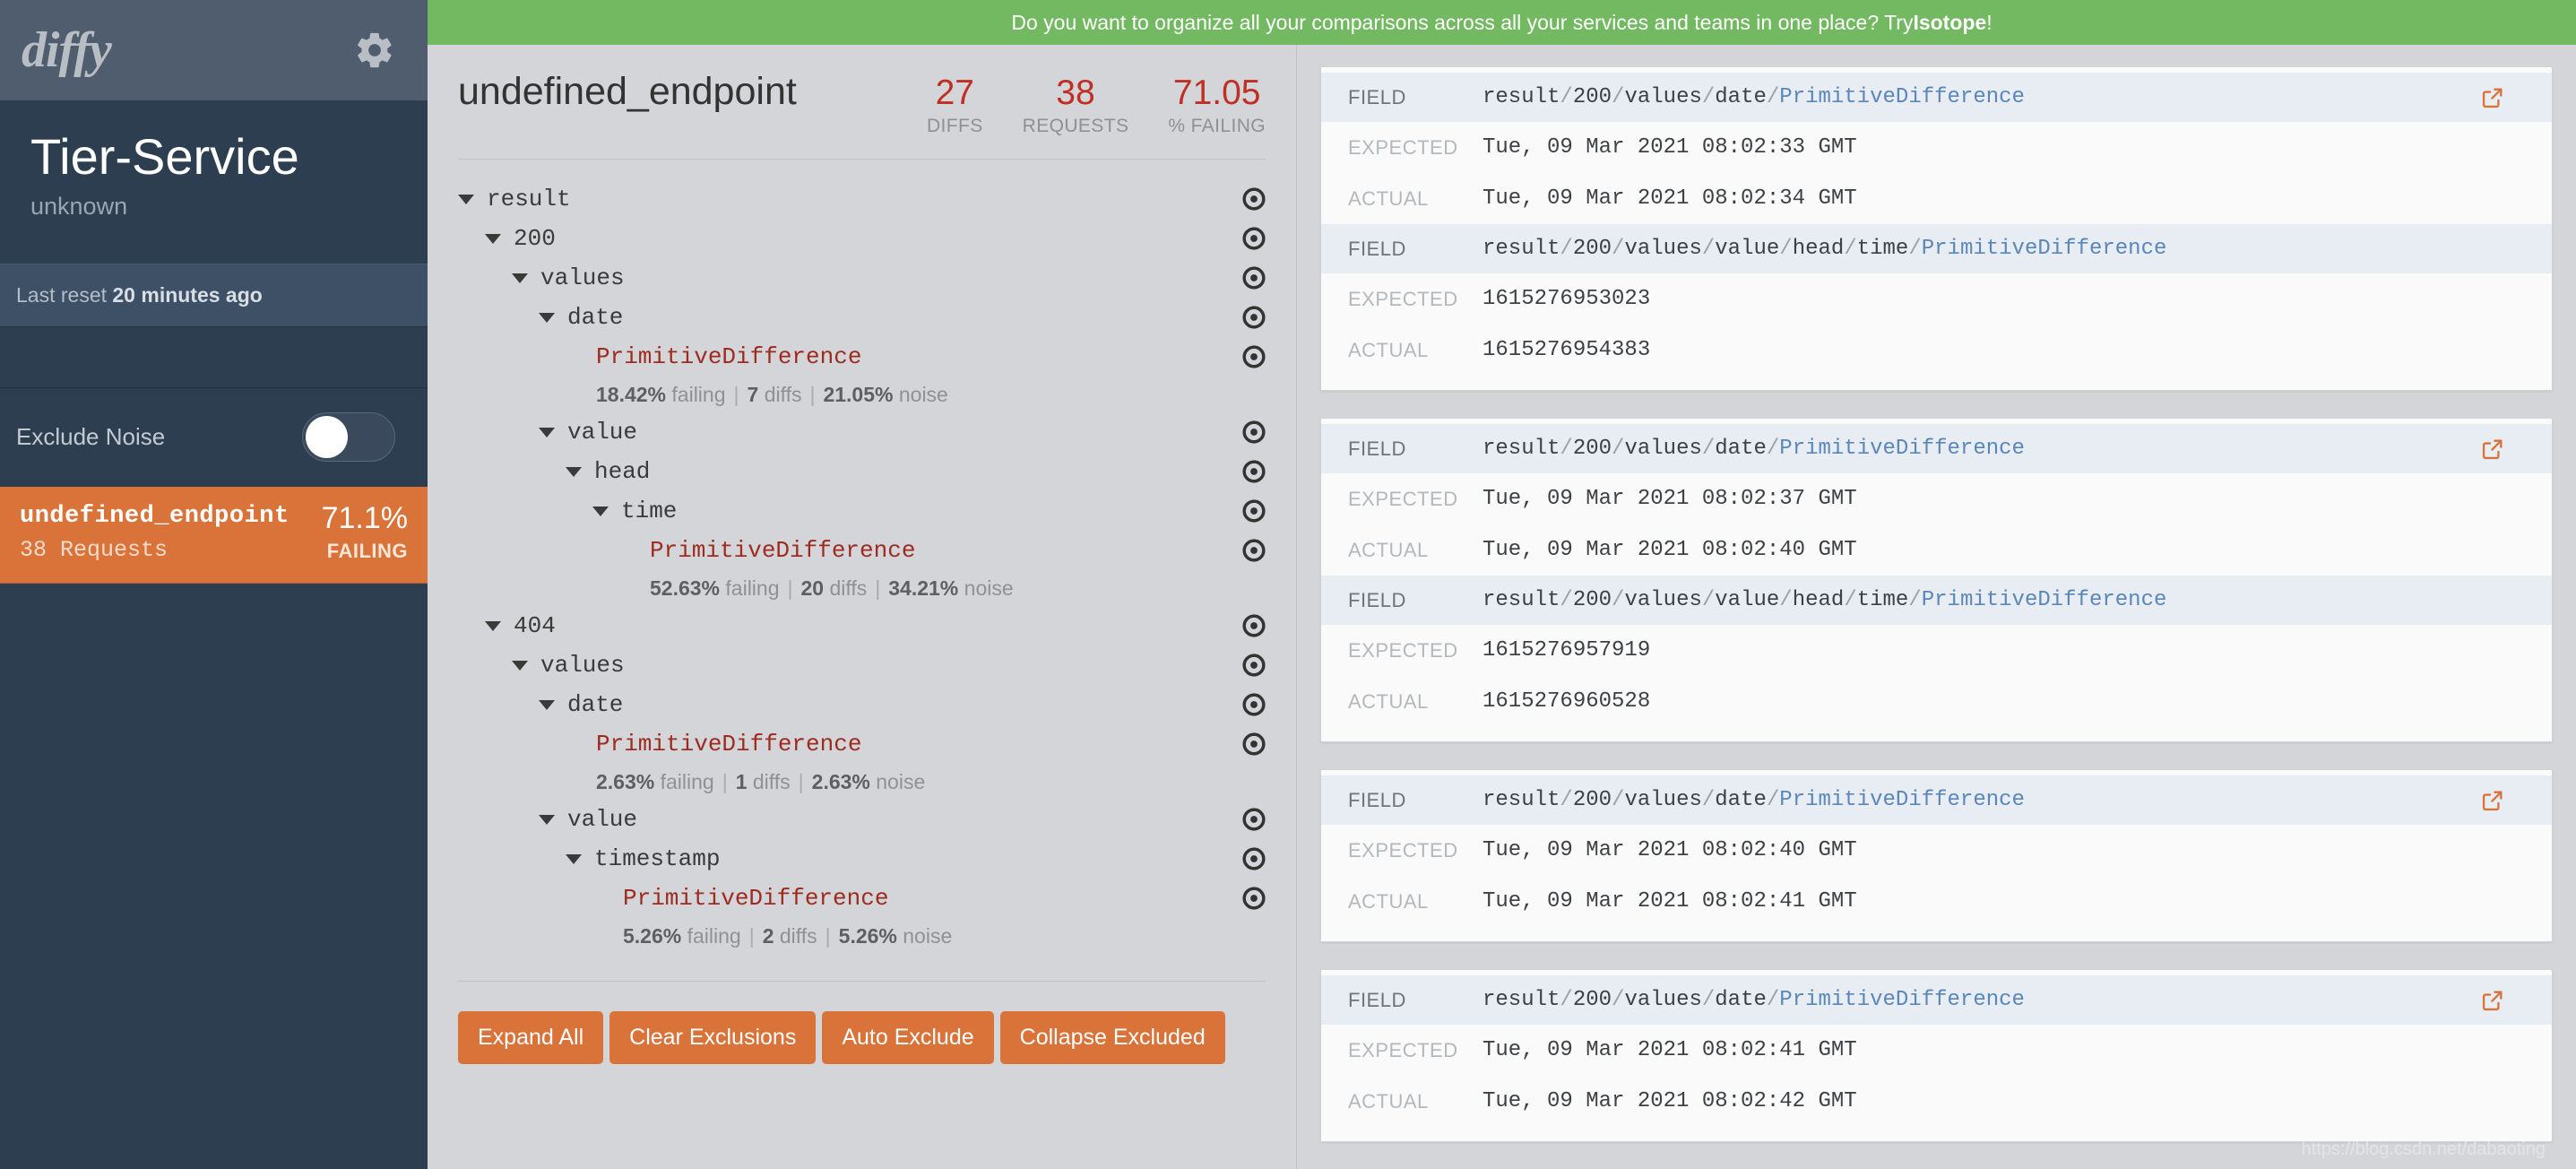 The image size is (2576, 1169). What do you see at coordinates (94, 549) in the screenshot?
I see `endpoint-requests: 38 Requests` at bounding box center [94, 549].